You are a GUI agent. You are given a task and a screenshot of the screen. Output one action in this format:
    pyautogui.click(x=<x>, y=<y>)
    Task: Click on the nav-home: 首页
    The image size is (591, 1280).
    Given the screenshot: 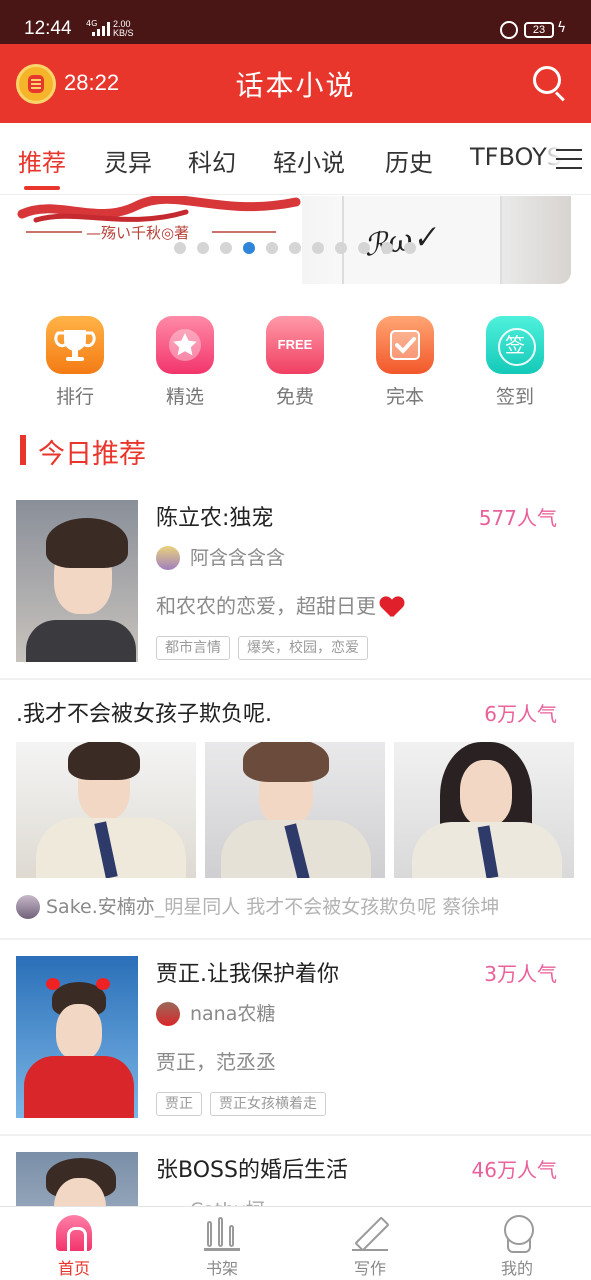 What is the action you would take?
    pyautogui.click(x=74, y=1243)
    